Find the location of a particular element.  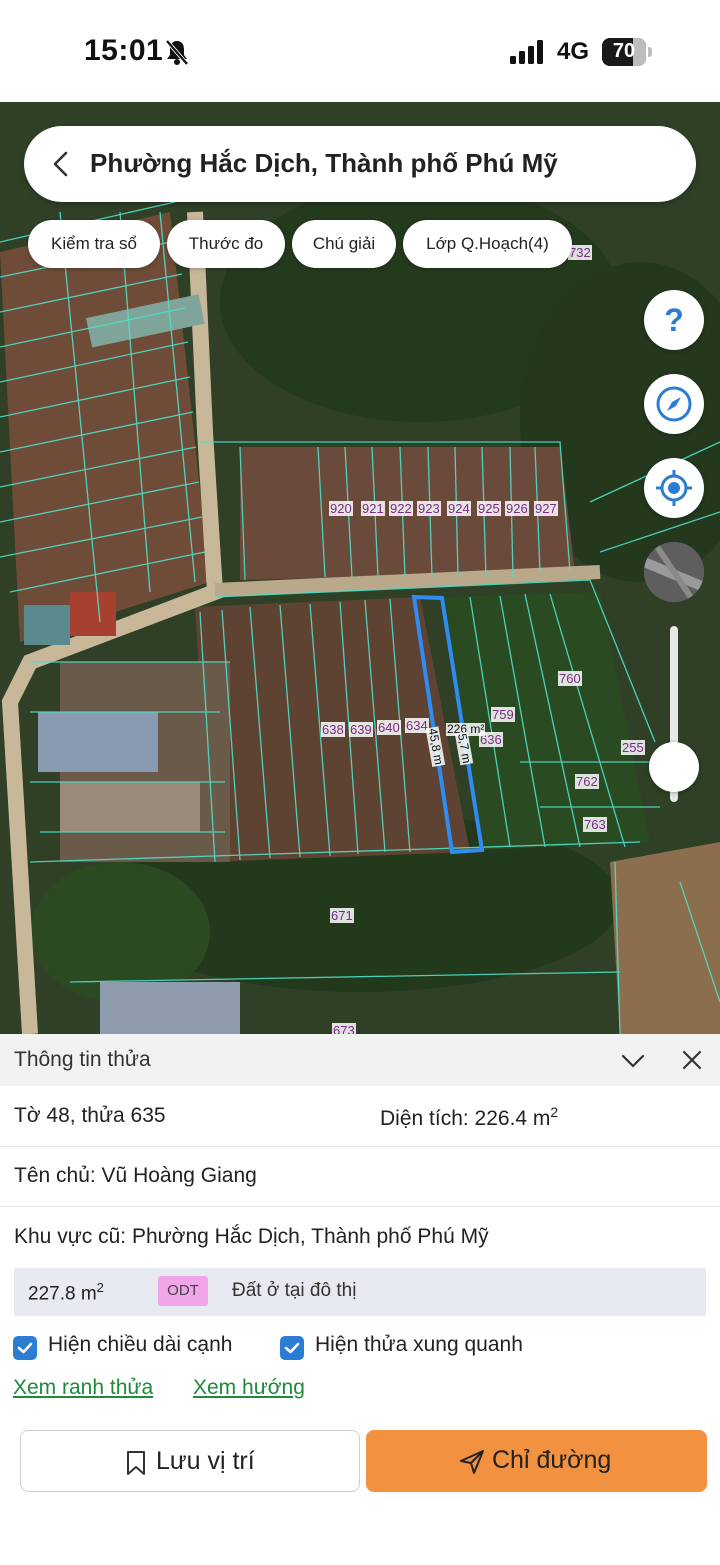

location-title: Phường Hắc Dịch, Thành phố Phú Mỹ is located at coordinates (324, 163).